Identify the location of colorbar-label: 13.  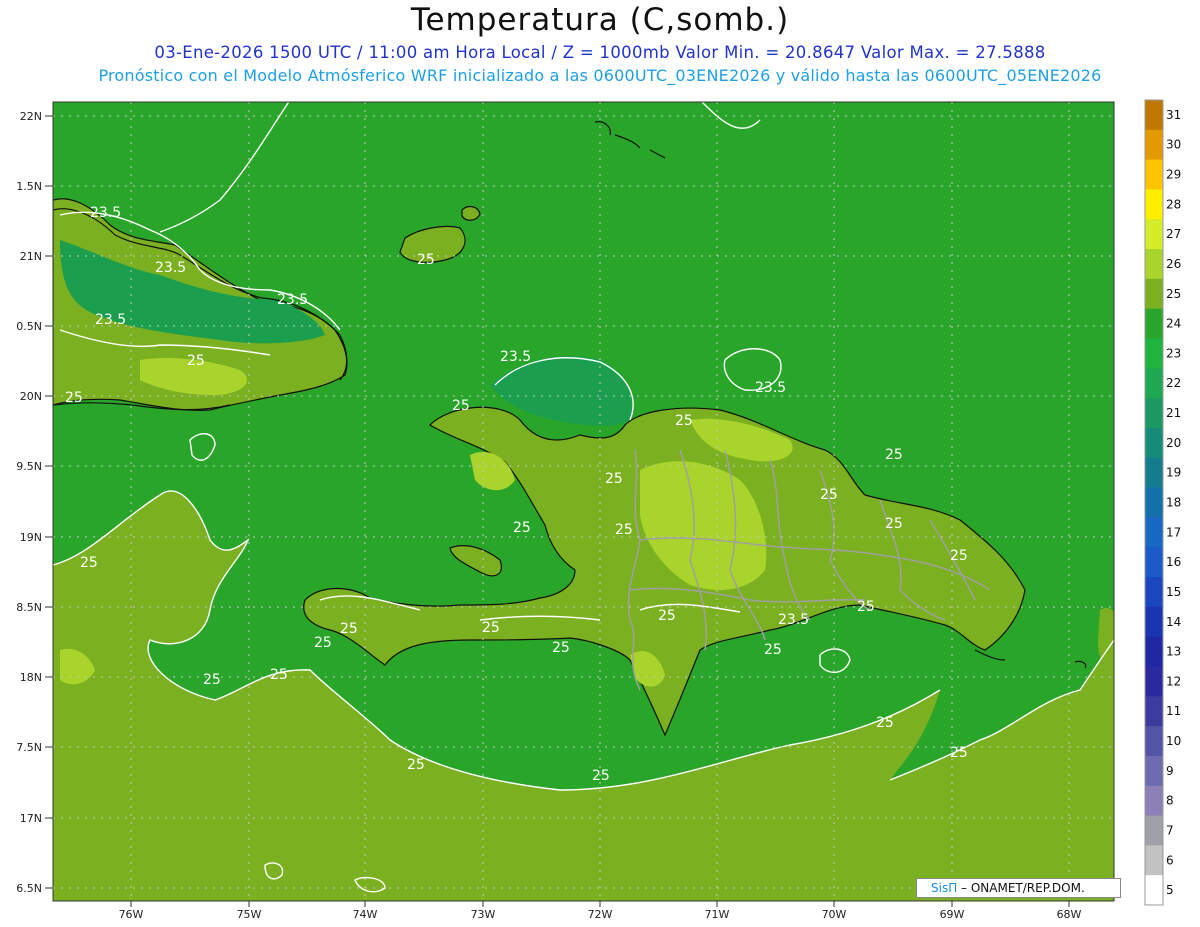
(1173, 652).